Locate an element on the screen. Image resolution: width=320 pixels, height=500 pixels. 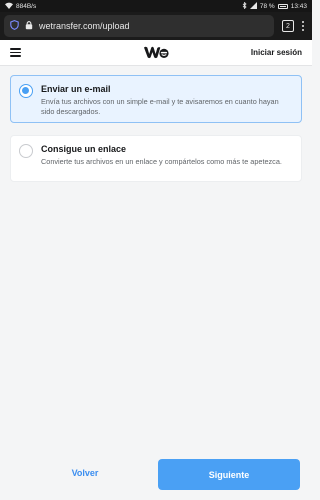
wetransfer-logo is located at coordinates (156, 54).